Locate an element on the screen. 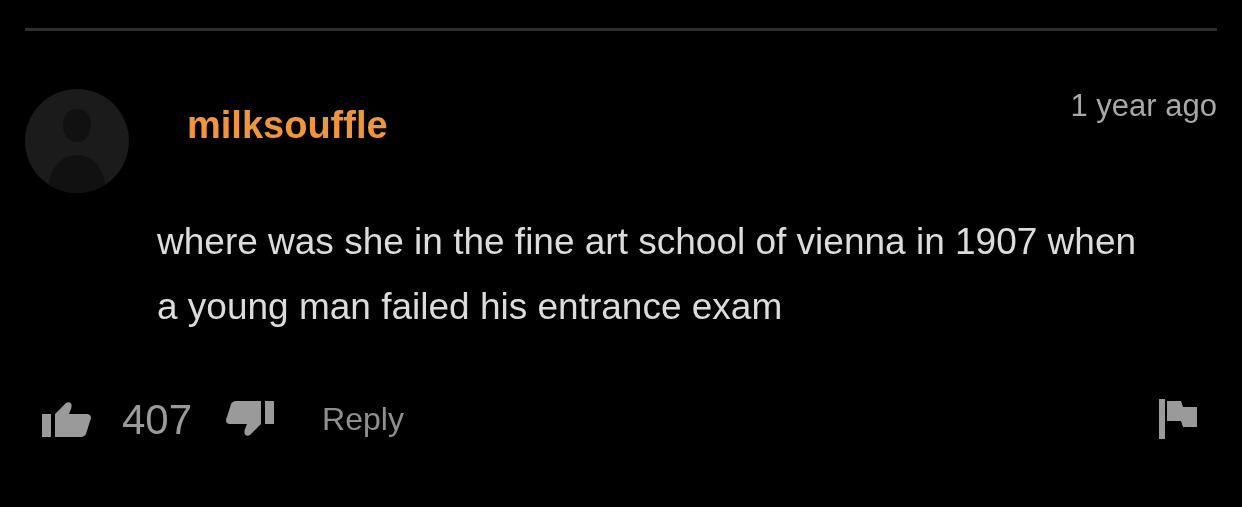 The width and height of the screenshot is (1242, 507). thumbs-down-icon is located at coordinates (250, 419).